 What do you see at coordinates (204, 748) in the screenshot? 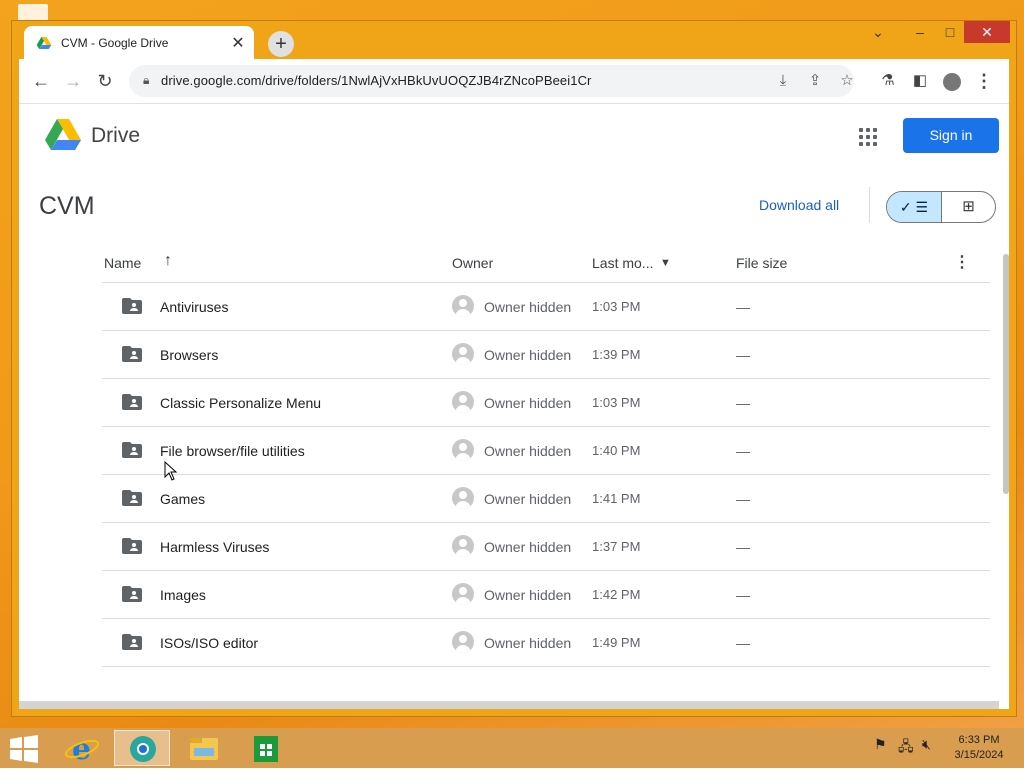
I see `file-explorer-icon` at bounding box center [204, 748].